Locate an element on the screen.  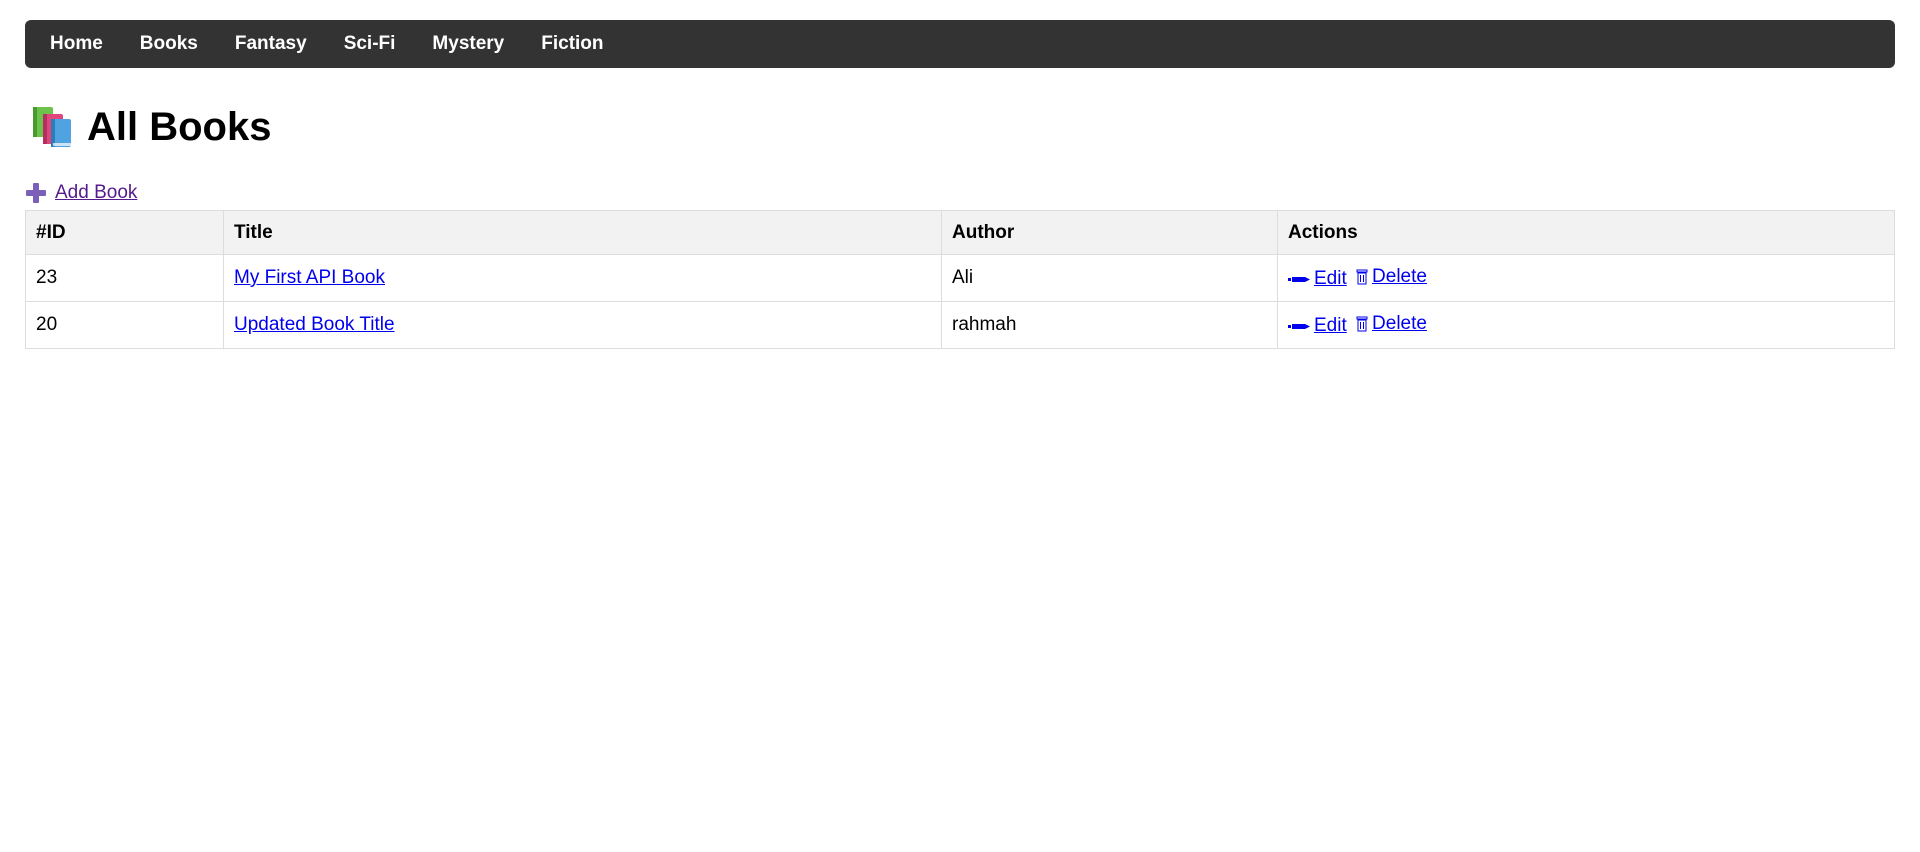
table-header-row: #ID Title Author Actions is located at coordinates (960, 232).